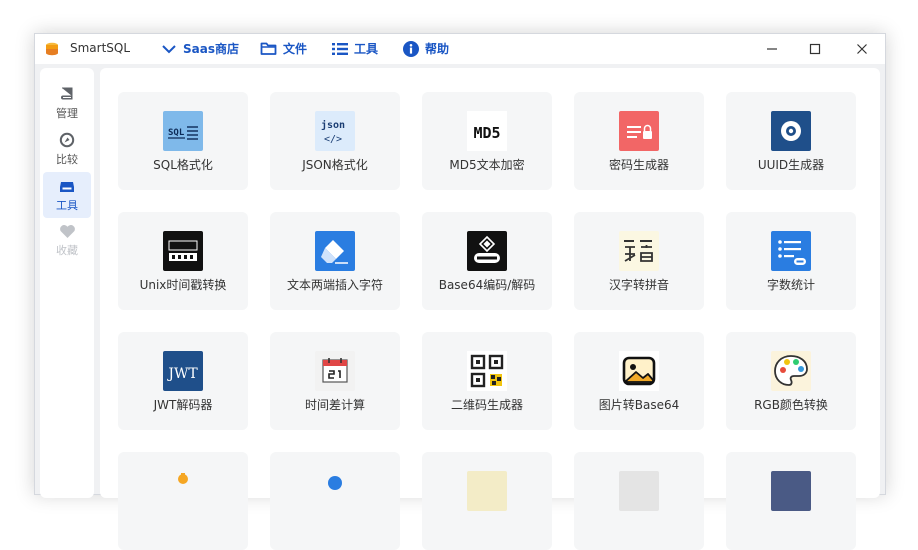 This screenshot has width=918, height=550. What do you see at coordinates (283, 48) in the screenshot?
I see `menu-file: 文件` at bounding box center [283, 48].